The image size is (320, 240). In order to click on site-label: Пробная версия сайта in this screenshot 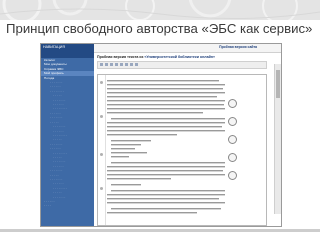, I will do `click(238, 47)`.